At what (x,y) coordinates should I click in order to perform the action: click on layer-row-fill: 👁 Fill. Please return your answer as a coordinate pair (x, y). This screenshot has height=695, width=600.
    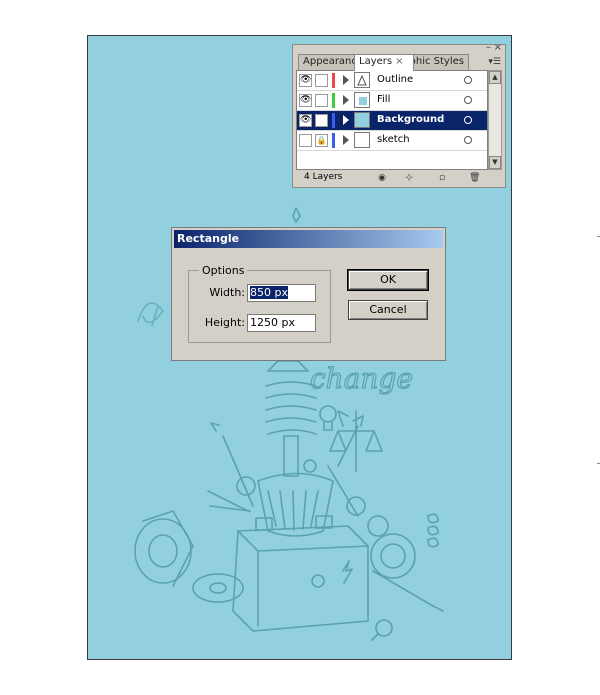
    Looking at the image, I should click on (392, 101).